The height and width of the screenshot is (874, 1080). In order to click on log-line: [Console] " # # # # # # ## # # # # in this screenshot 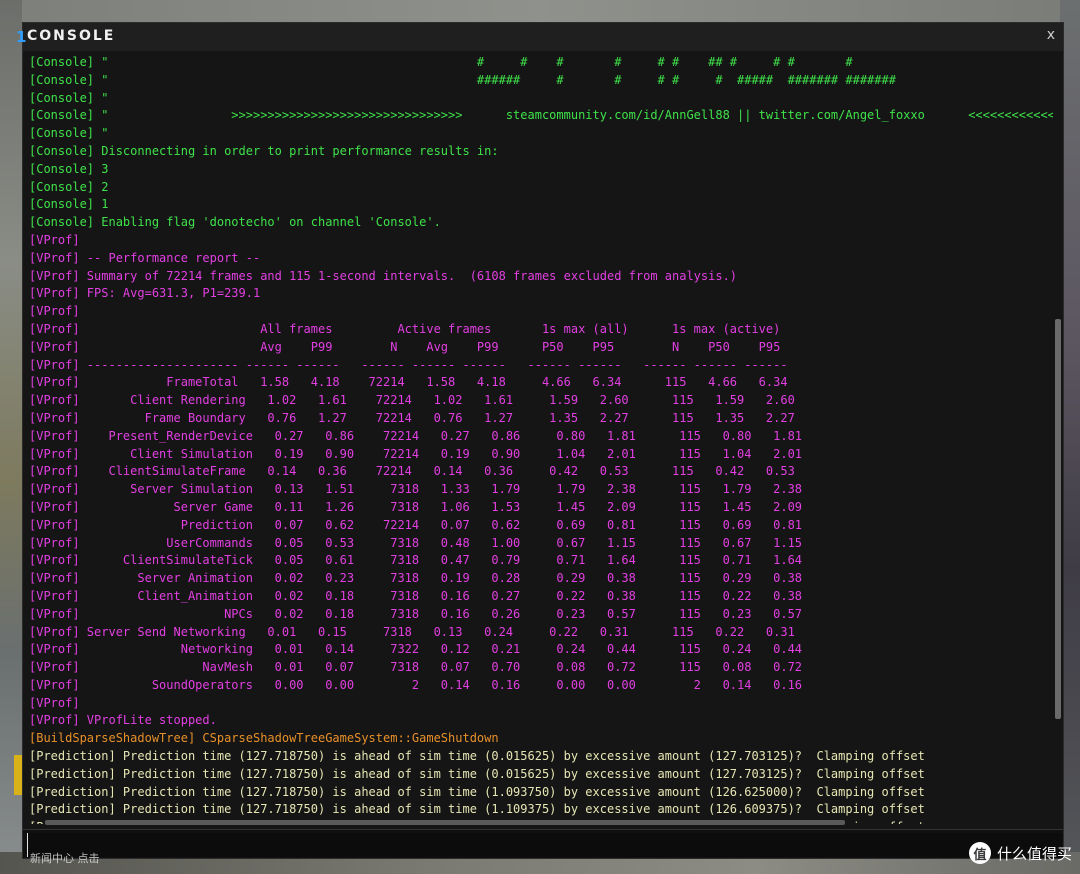, I will do `click(441, 62)`.